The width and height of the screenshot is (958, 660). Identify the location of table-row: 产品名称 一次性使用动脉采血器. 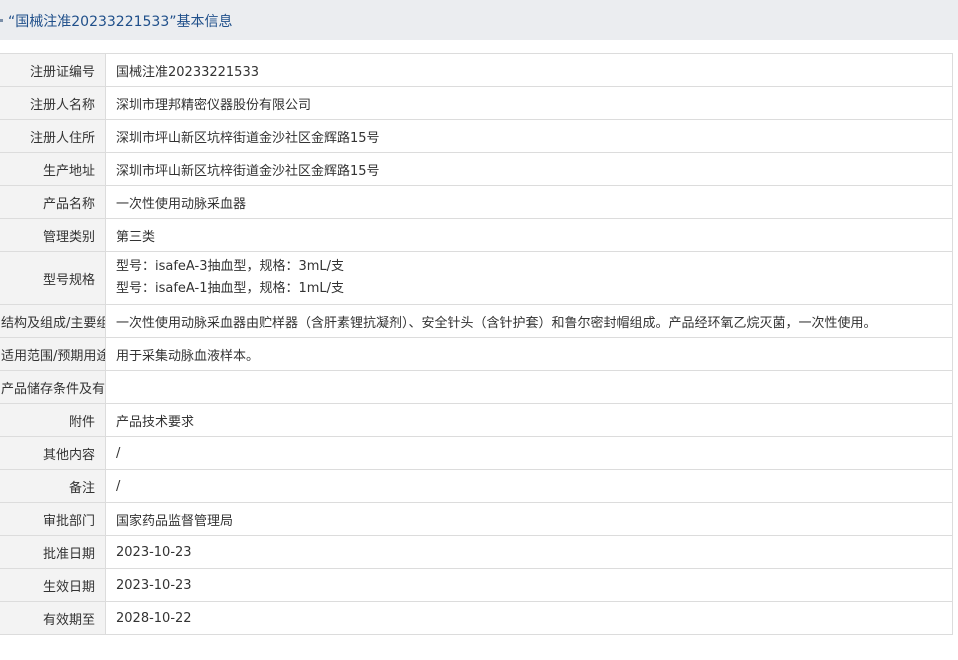
(476, 202).